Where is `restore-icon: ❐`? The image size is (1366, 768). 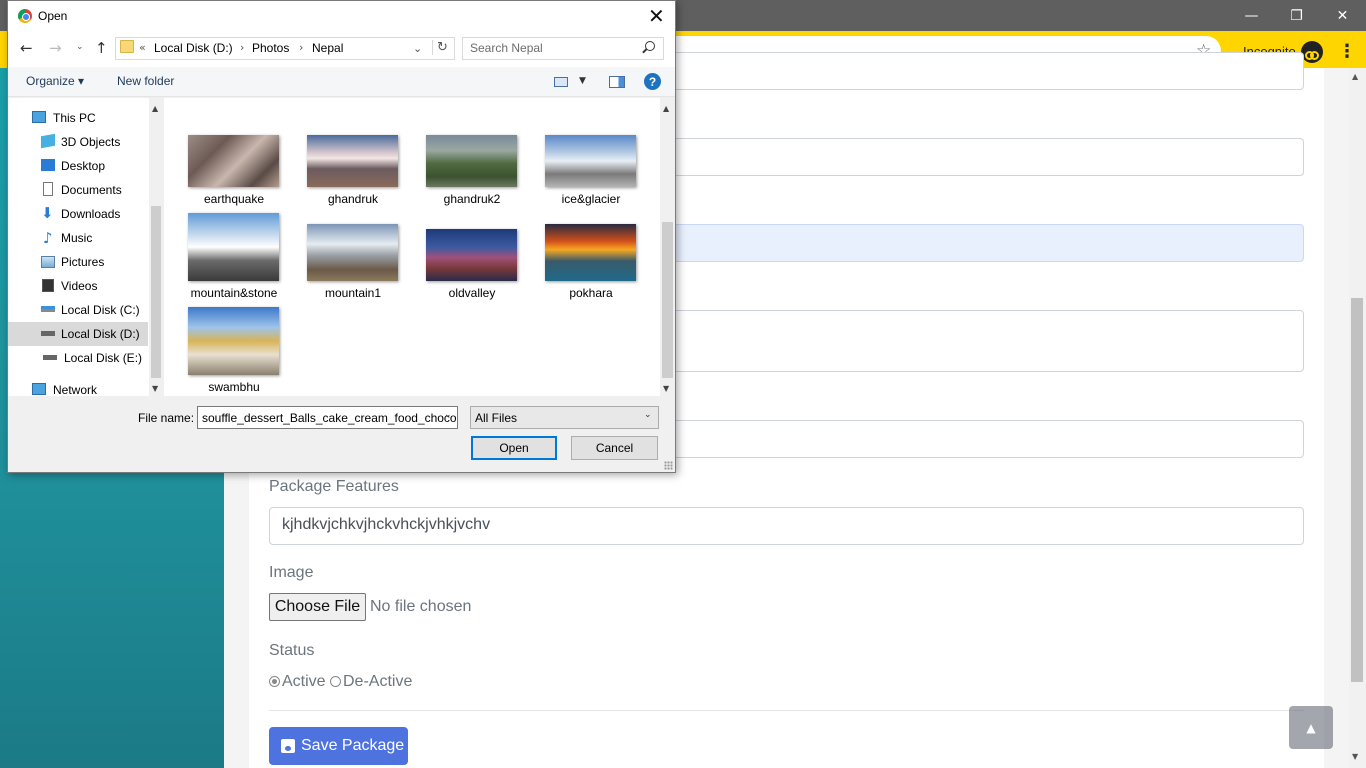 restore-icon: ❐ is located at coordinates (1296, 15).